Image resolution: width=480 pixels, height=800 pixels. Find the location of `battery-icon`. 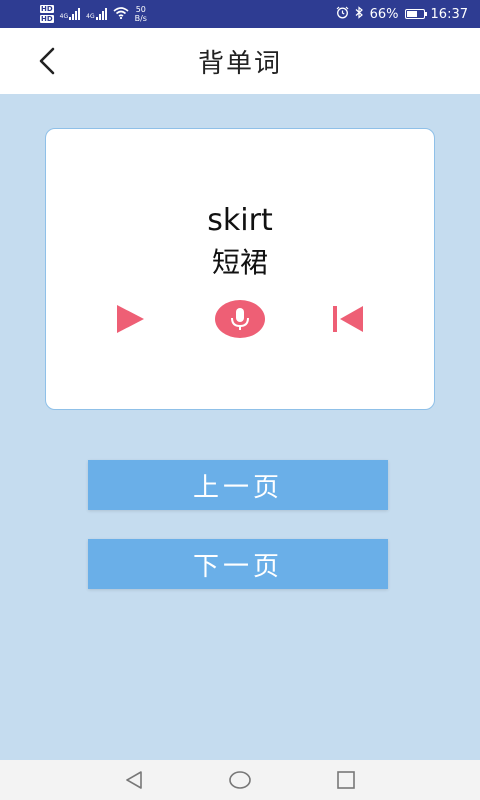

battery-icon is located at coordinates (415, 14).